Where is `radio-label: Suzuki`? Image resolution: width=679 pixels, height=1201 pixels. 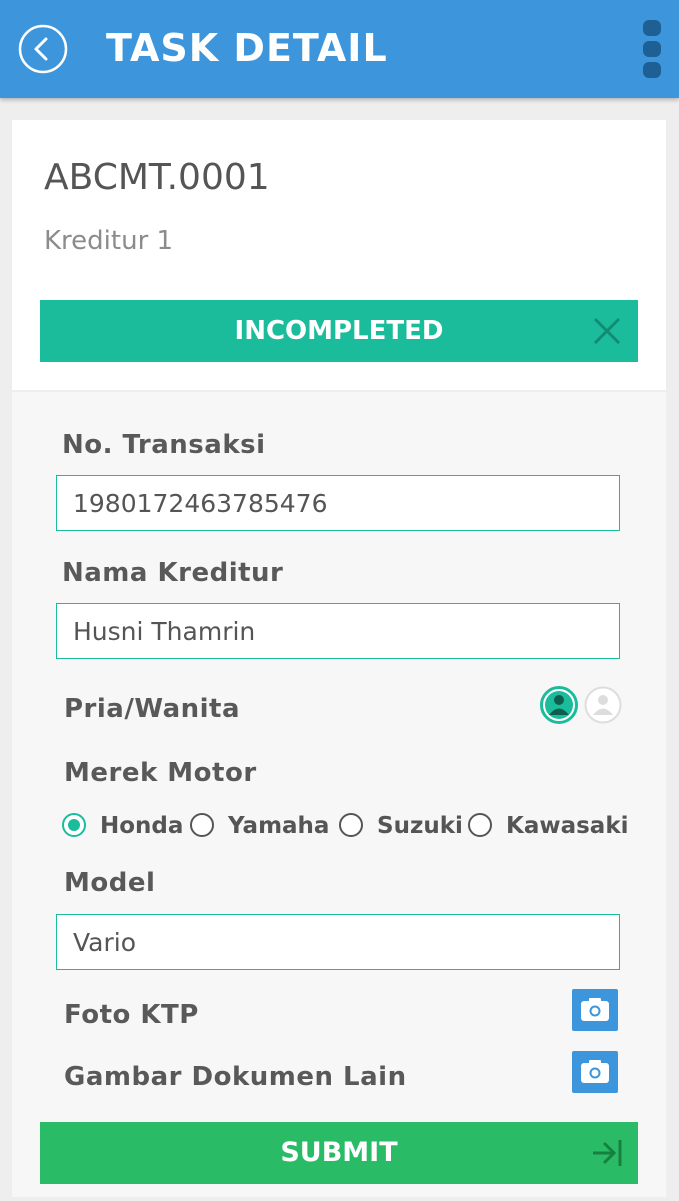
radio-label: Suzuki is located at coordinates (420, 826).